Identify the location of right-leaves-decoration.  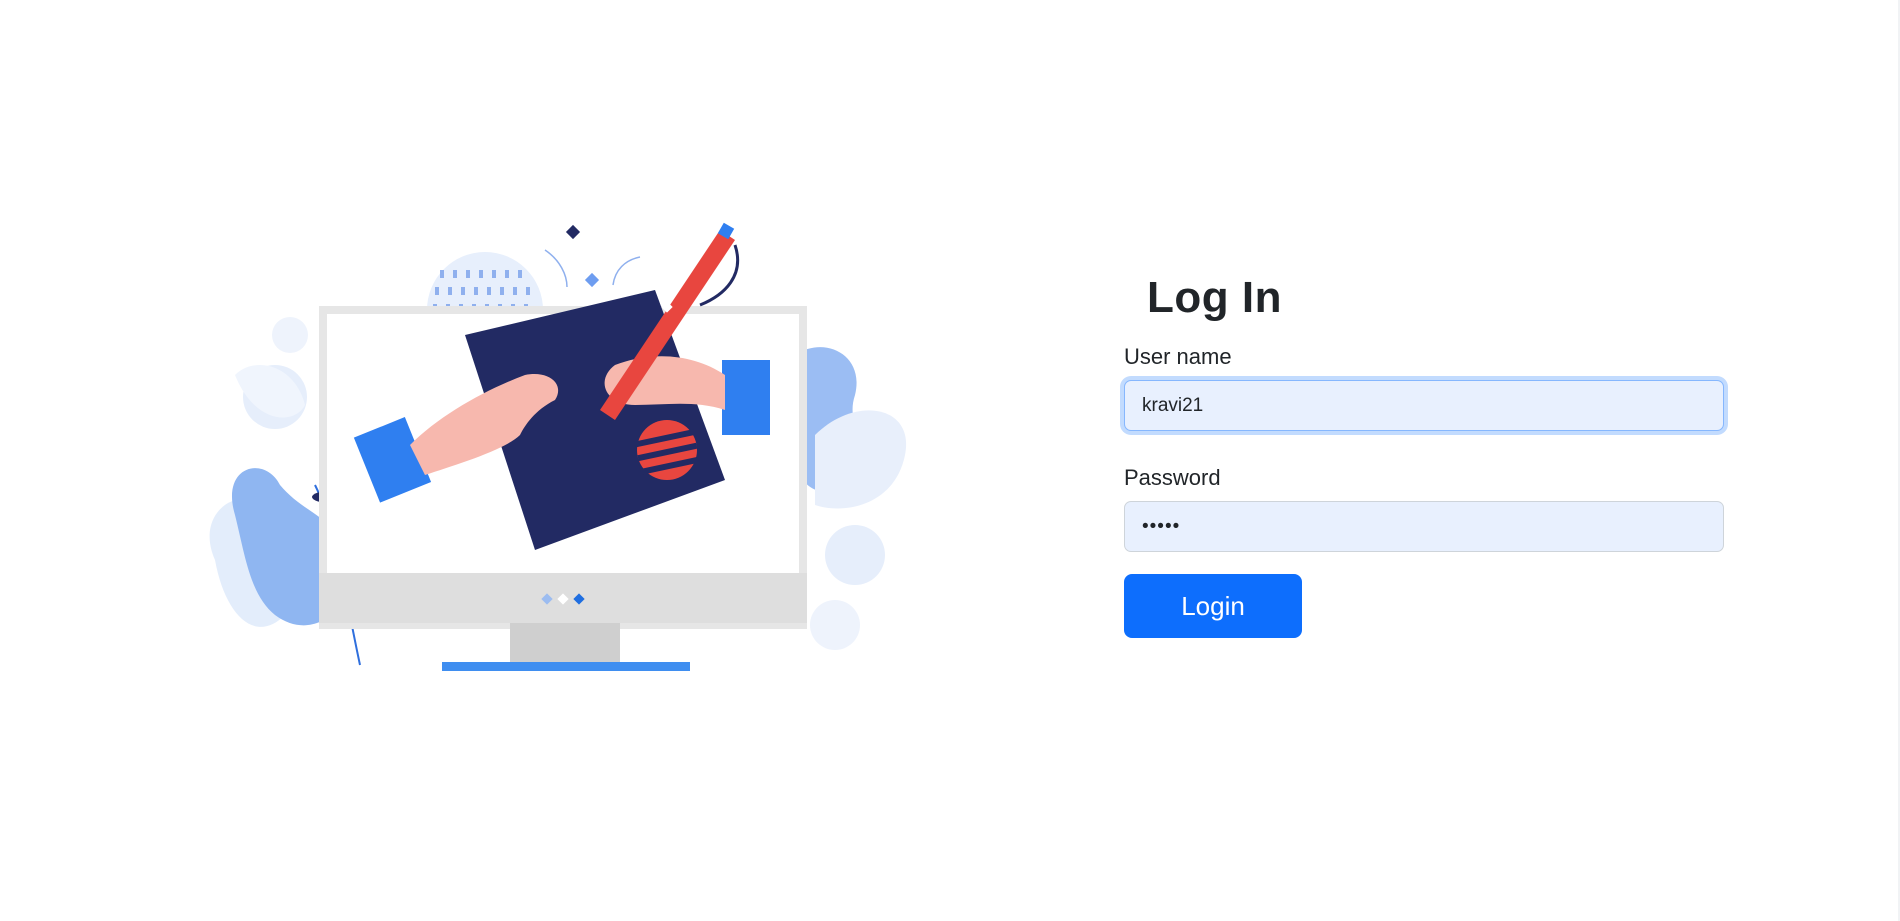
(851, 498).